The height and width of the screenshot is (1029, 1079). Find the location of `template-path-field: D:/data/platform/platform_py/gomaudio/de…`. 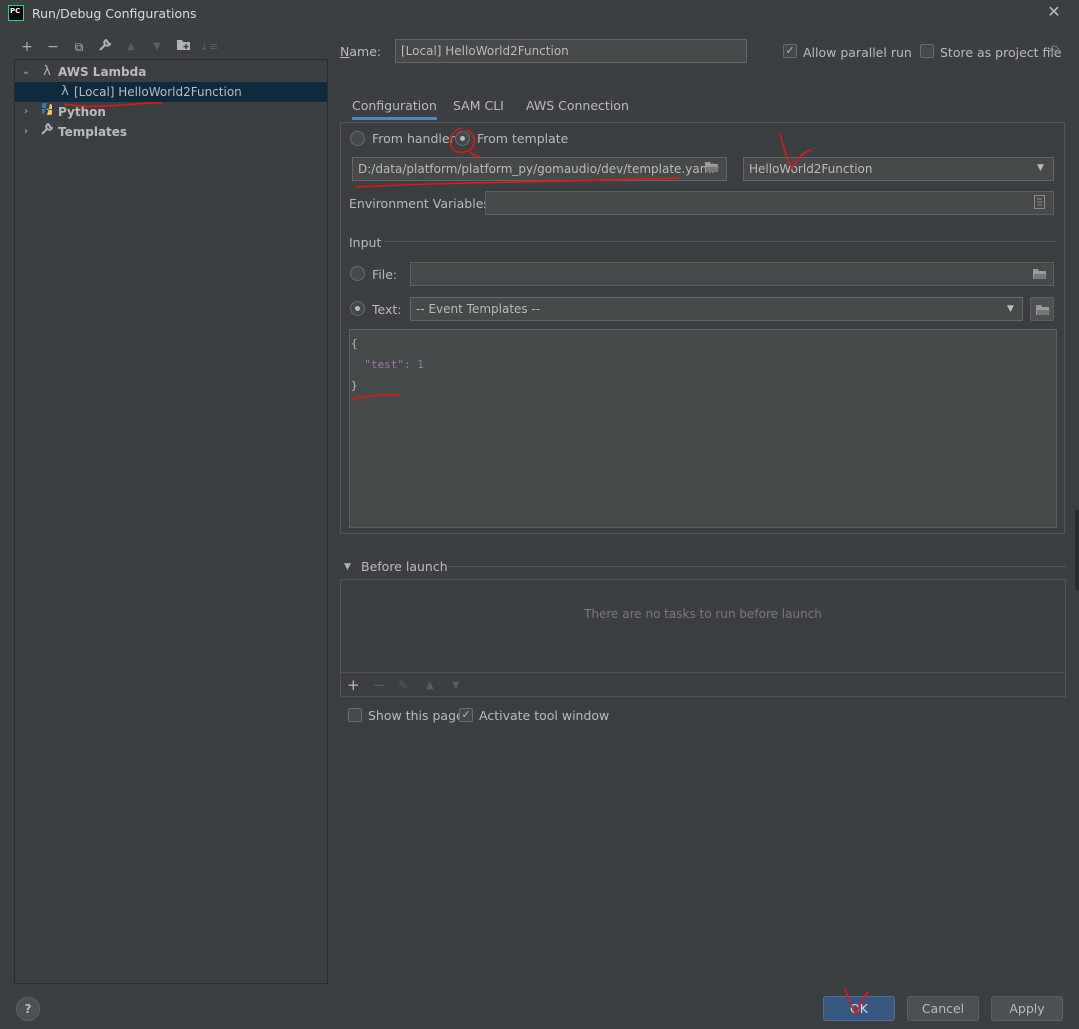

template-path-field: D:/data/platform/platform_py/gomaudio/de… is located at coordinates (539, 169).